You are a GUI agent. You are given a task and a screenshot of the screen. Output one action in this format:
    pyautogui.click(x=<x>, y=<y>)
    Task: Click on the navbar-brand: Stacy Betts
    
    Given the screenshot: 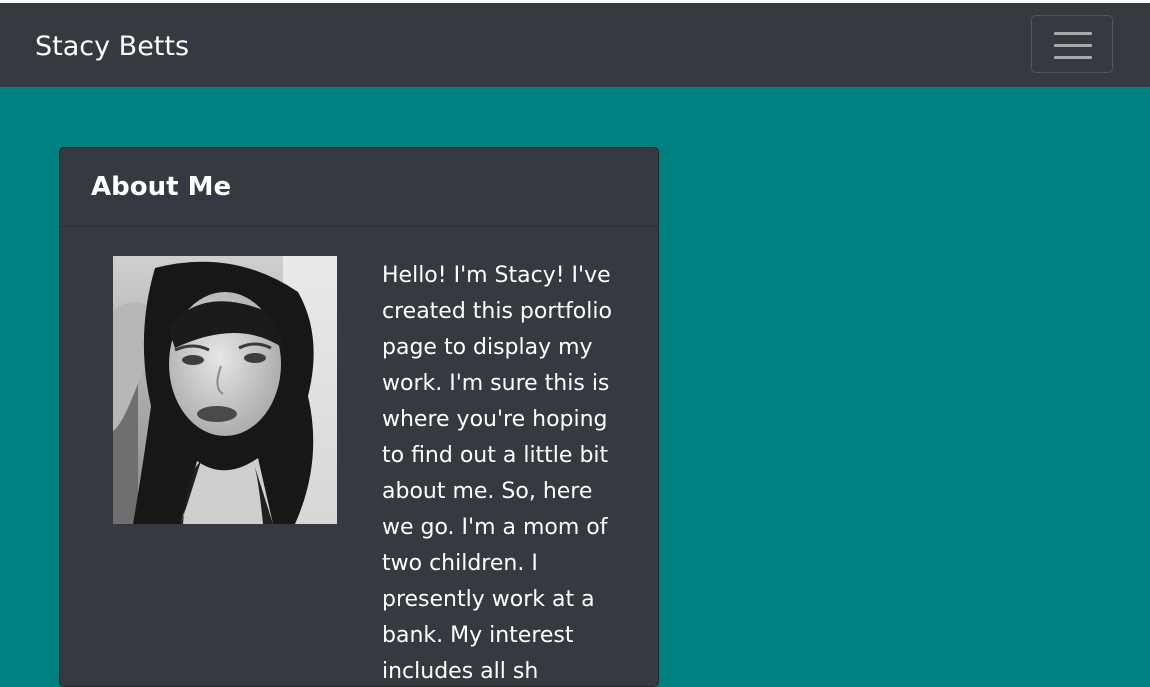 What is the action you would take?
    pyautogui.click(x=112, y=47)
    